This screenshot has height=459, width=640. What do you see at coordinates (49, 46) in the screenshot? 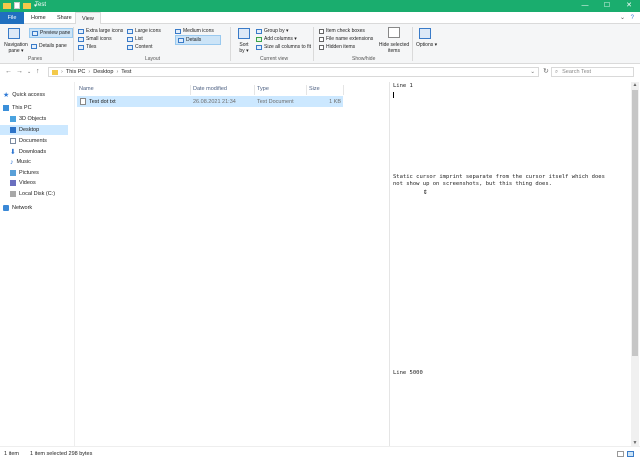
I see `details-pane-button: Details pane` at bounding box center [49, 46].